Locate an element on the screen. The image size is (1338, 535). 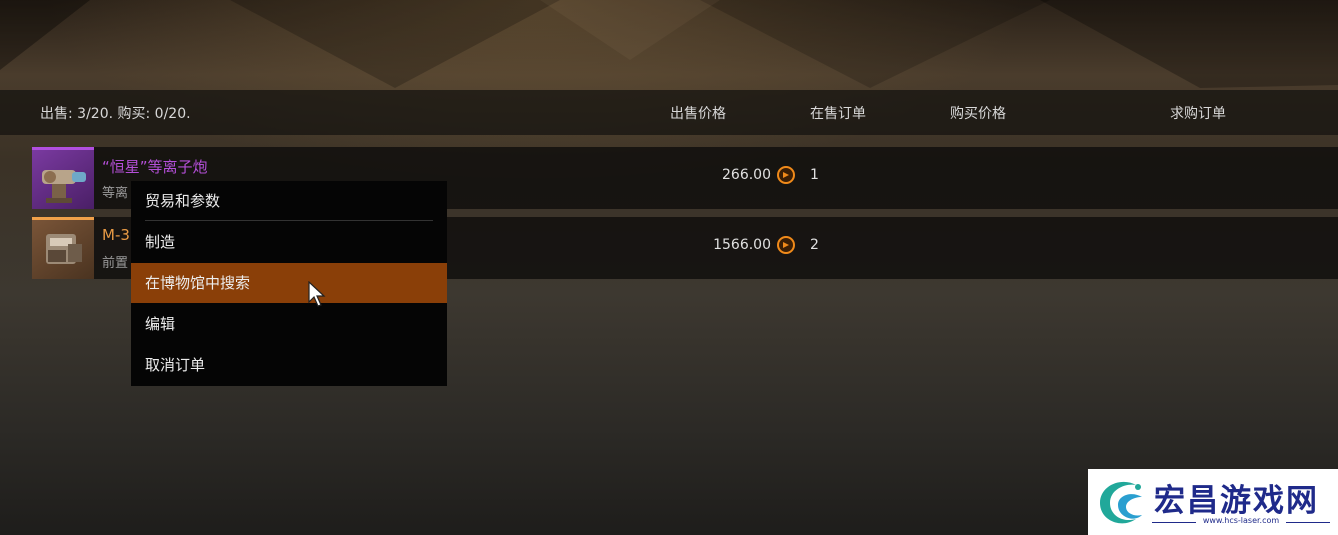
watermark-title: 宏昌游戏网 is located at coordinates (1236, 501).